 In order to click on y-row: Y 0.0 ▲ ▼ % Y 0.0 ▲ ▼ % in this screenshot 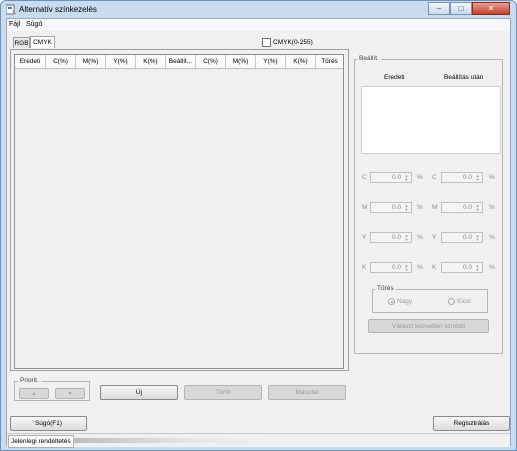, I will do `click(431, 238)`.